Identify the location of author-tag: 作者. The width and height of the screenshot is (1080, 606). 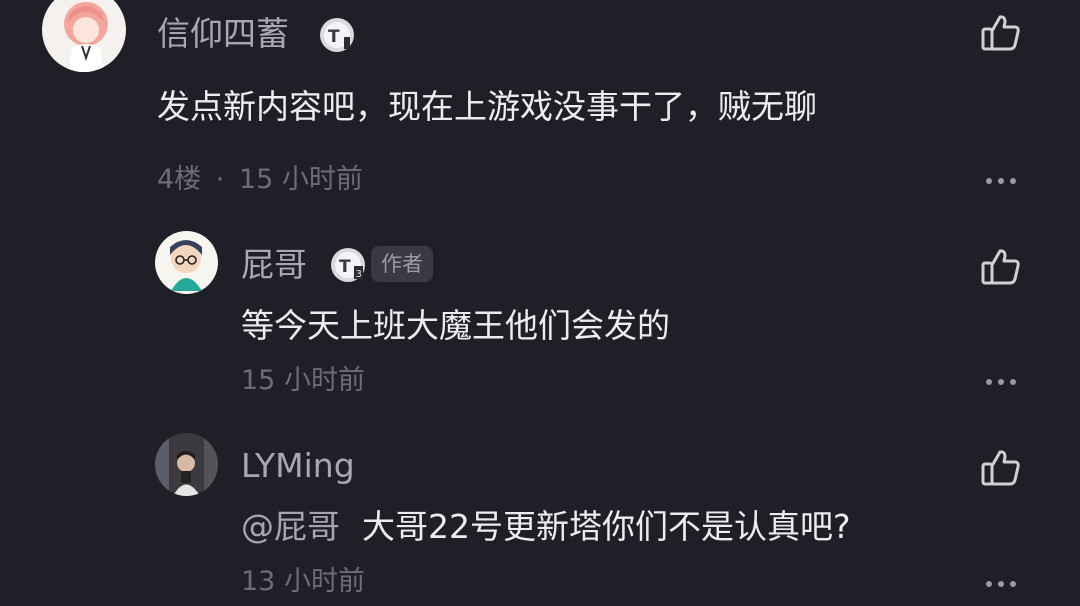
(402, 264).